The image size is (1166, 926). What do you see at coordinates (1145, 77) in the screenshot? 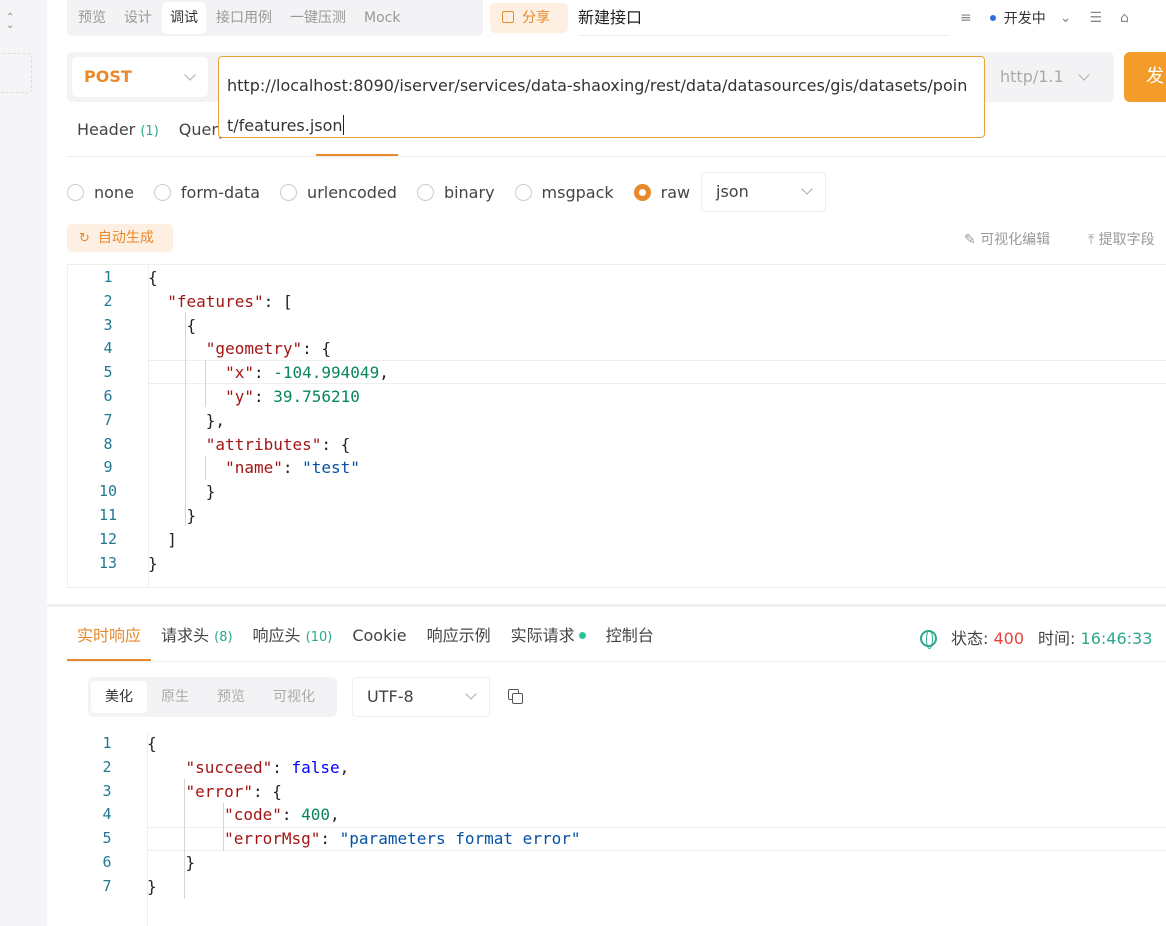
I see `send-button: 发` at bounding box center [1145, 77].